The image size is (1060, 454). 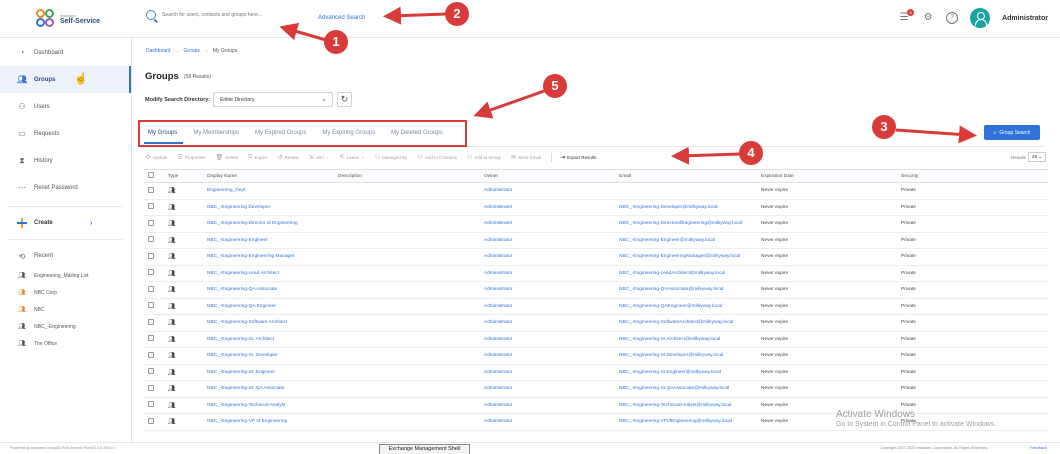 I want to click on column-header-email: Email, so click(x=686, y=176).